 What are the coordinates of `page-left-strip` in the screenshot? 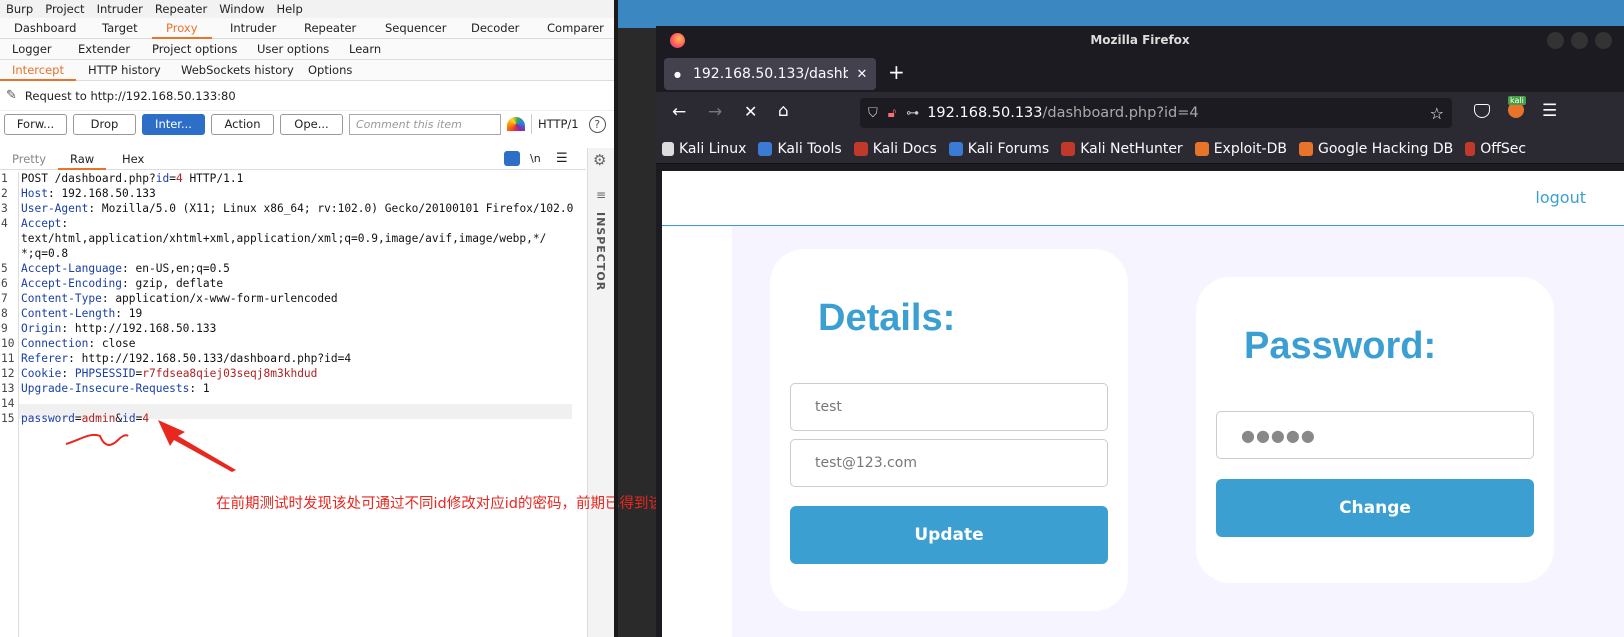 It's located at (697, 432).